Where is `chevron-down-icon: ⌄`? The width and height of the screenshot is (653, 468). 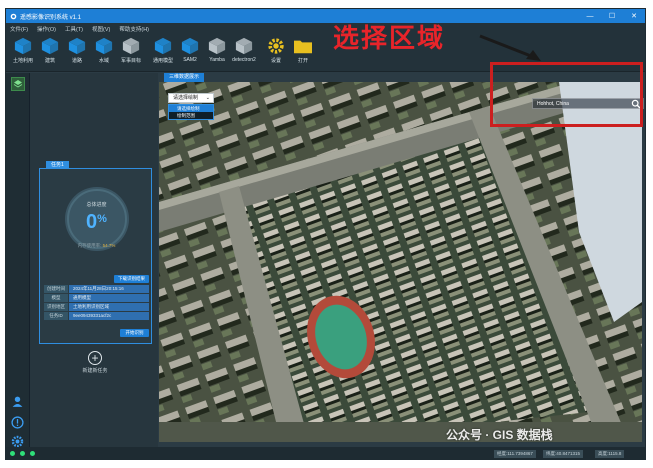 chevron-down-icon: ⌄ is located at coordinates (207, 98).